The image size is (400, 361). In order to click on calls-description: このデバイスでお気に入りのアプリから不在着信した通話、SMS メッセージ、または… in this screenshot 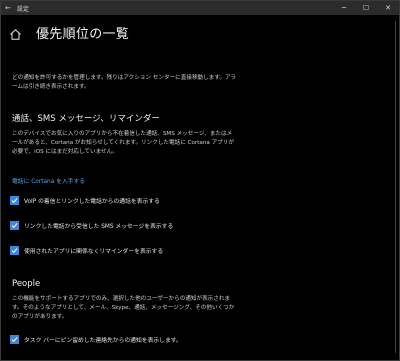, I will do `click(123, 143)`.